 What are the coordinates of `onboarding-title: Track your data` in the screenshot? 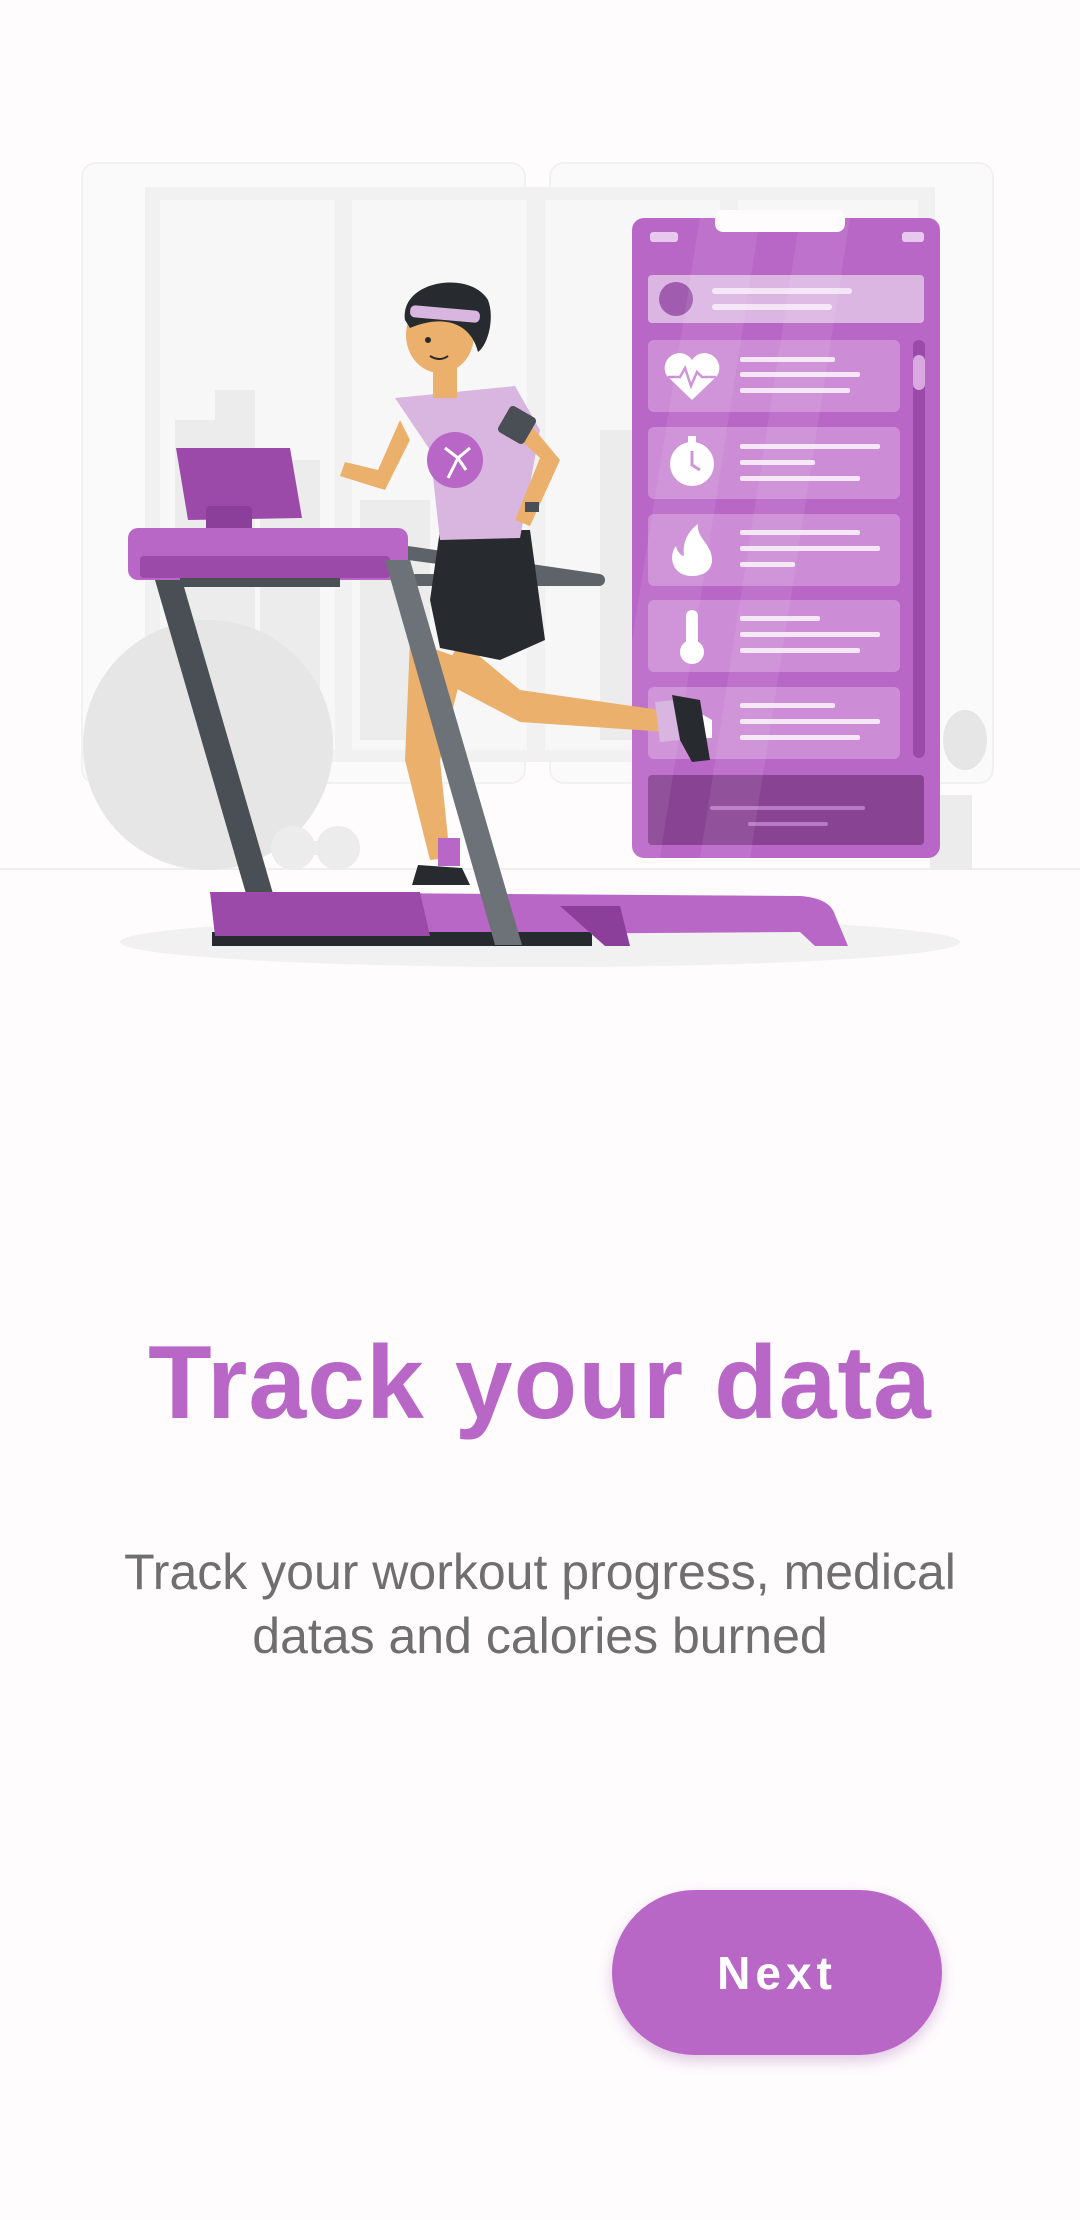 It's located at (540, 1383).